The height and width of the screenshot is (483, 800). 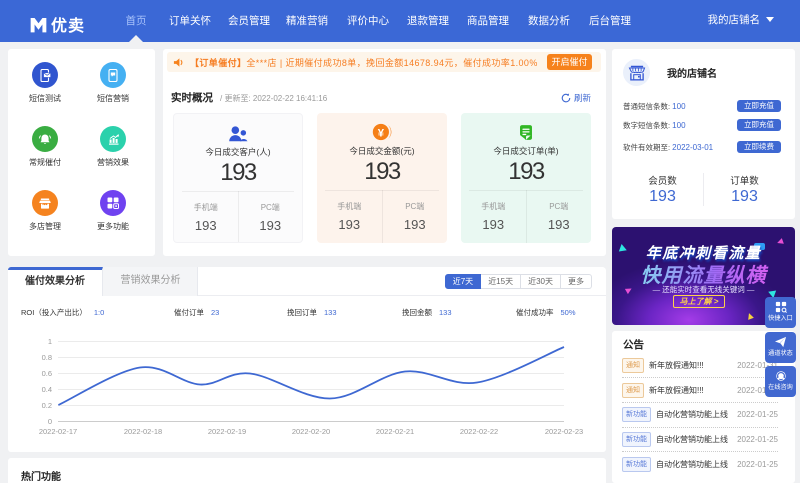 I want to click on svg-text: 0.8, so click(x=47, y=357).